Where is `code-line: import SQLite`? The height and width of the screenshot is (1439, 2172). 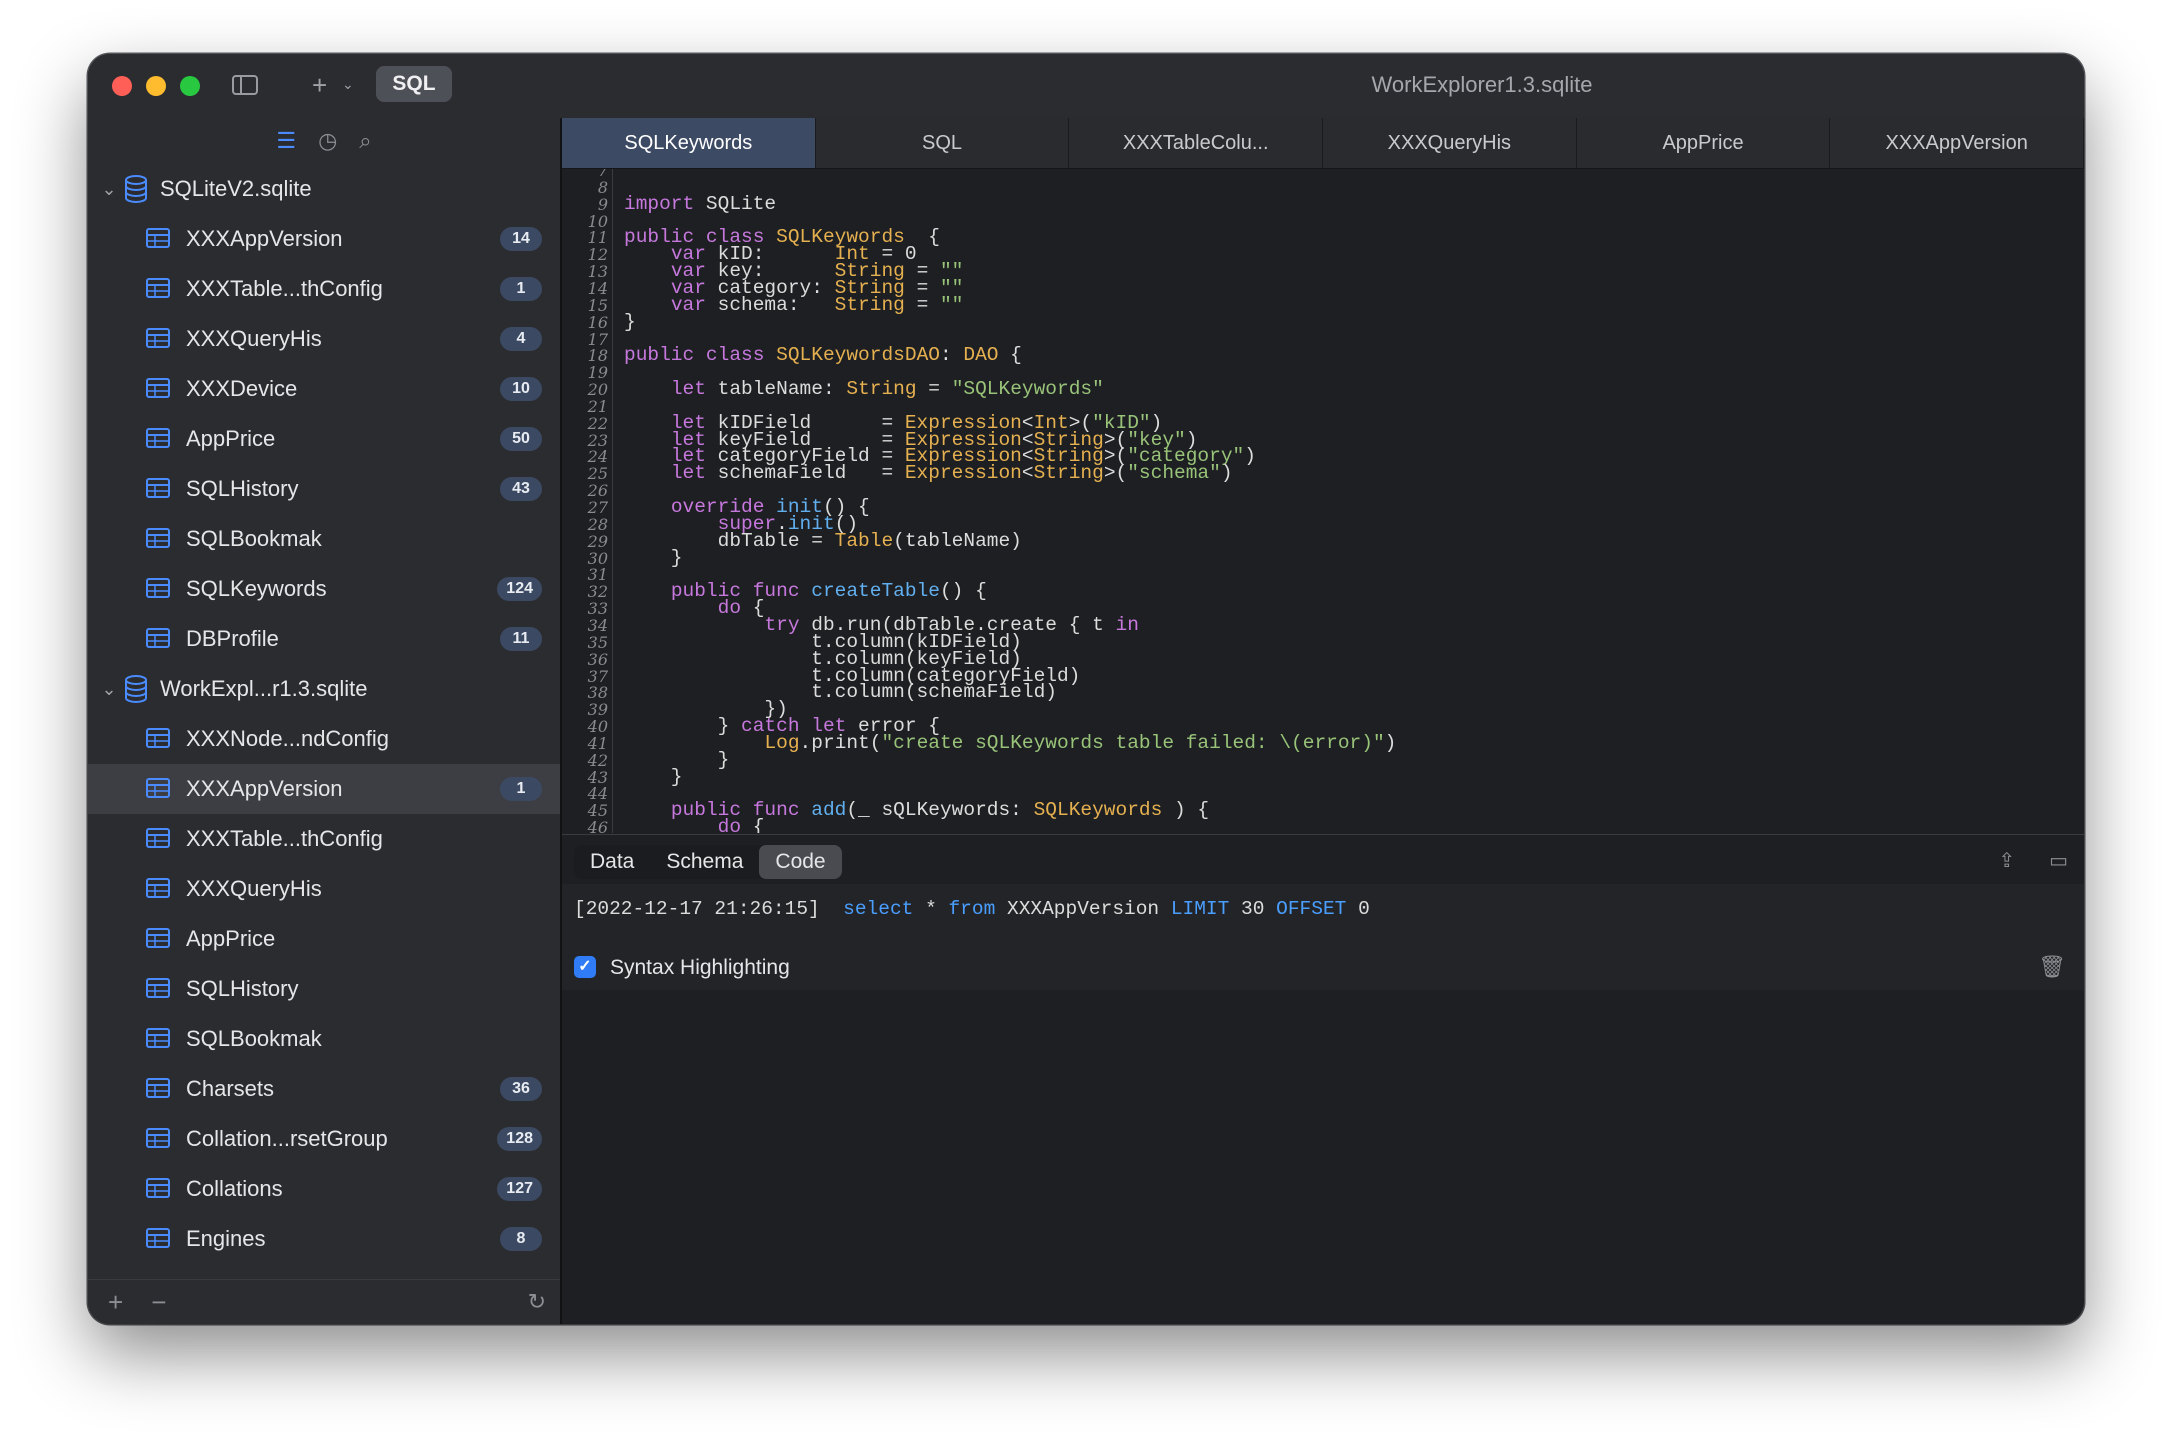 code-line: import SQLite is located at coordinates (700, 203).